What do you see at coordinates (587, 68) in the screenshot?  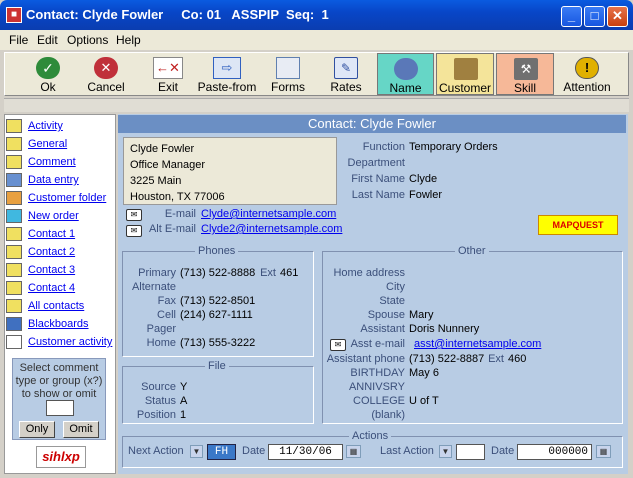 I see `exclamation-icon: !` at bounding box center [587, 68].